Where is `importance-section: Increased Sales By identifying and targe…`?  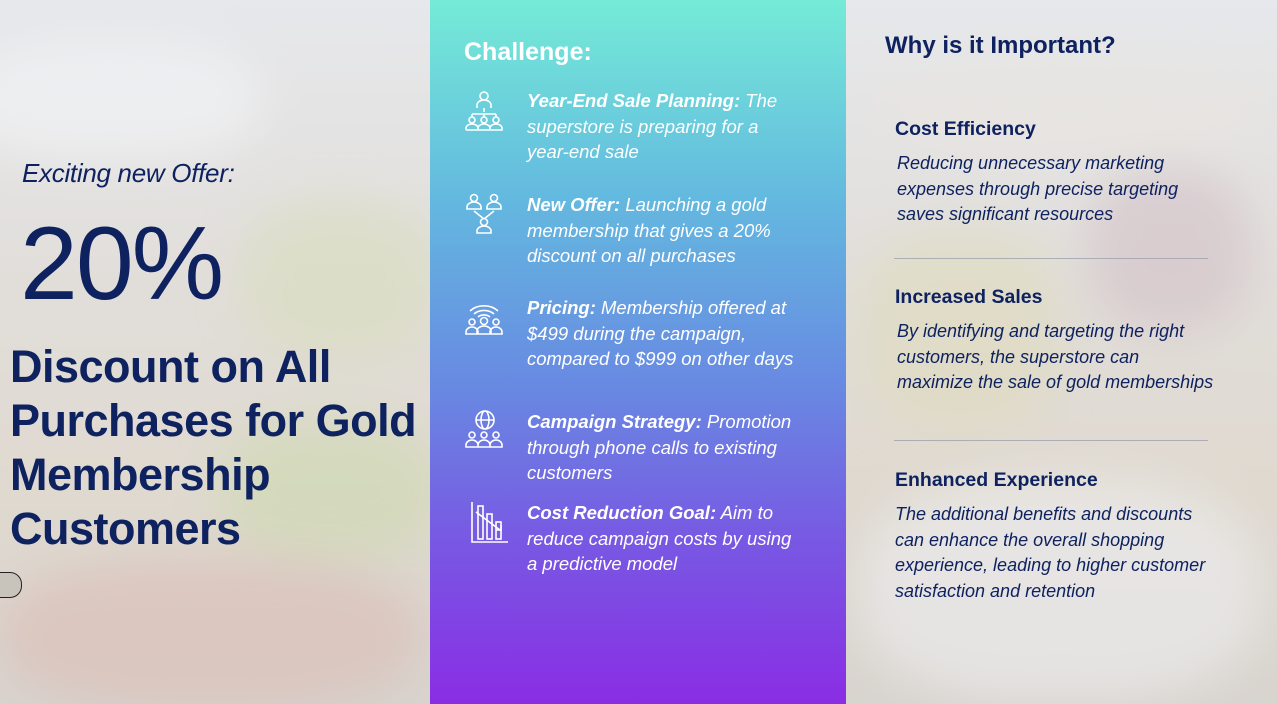 importance-section: Increased Sales By identifying and targe… is located at coordinates (1055, 341).